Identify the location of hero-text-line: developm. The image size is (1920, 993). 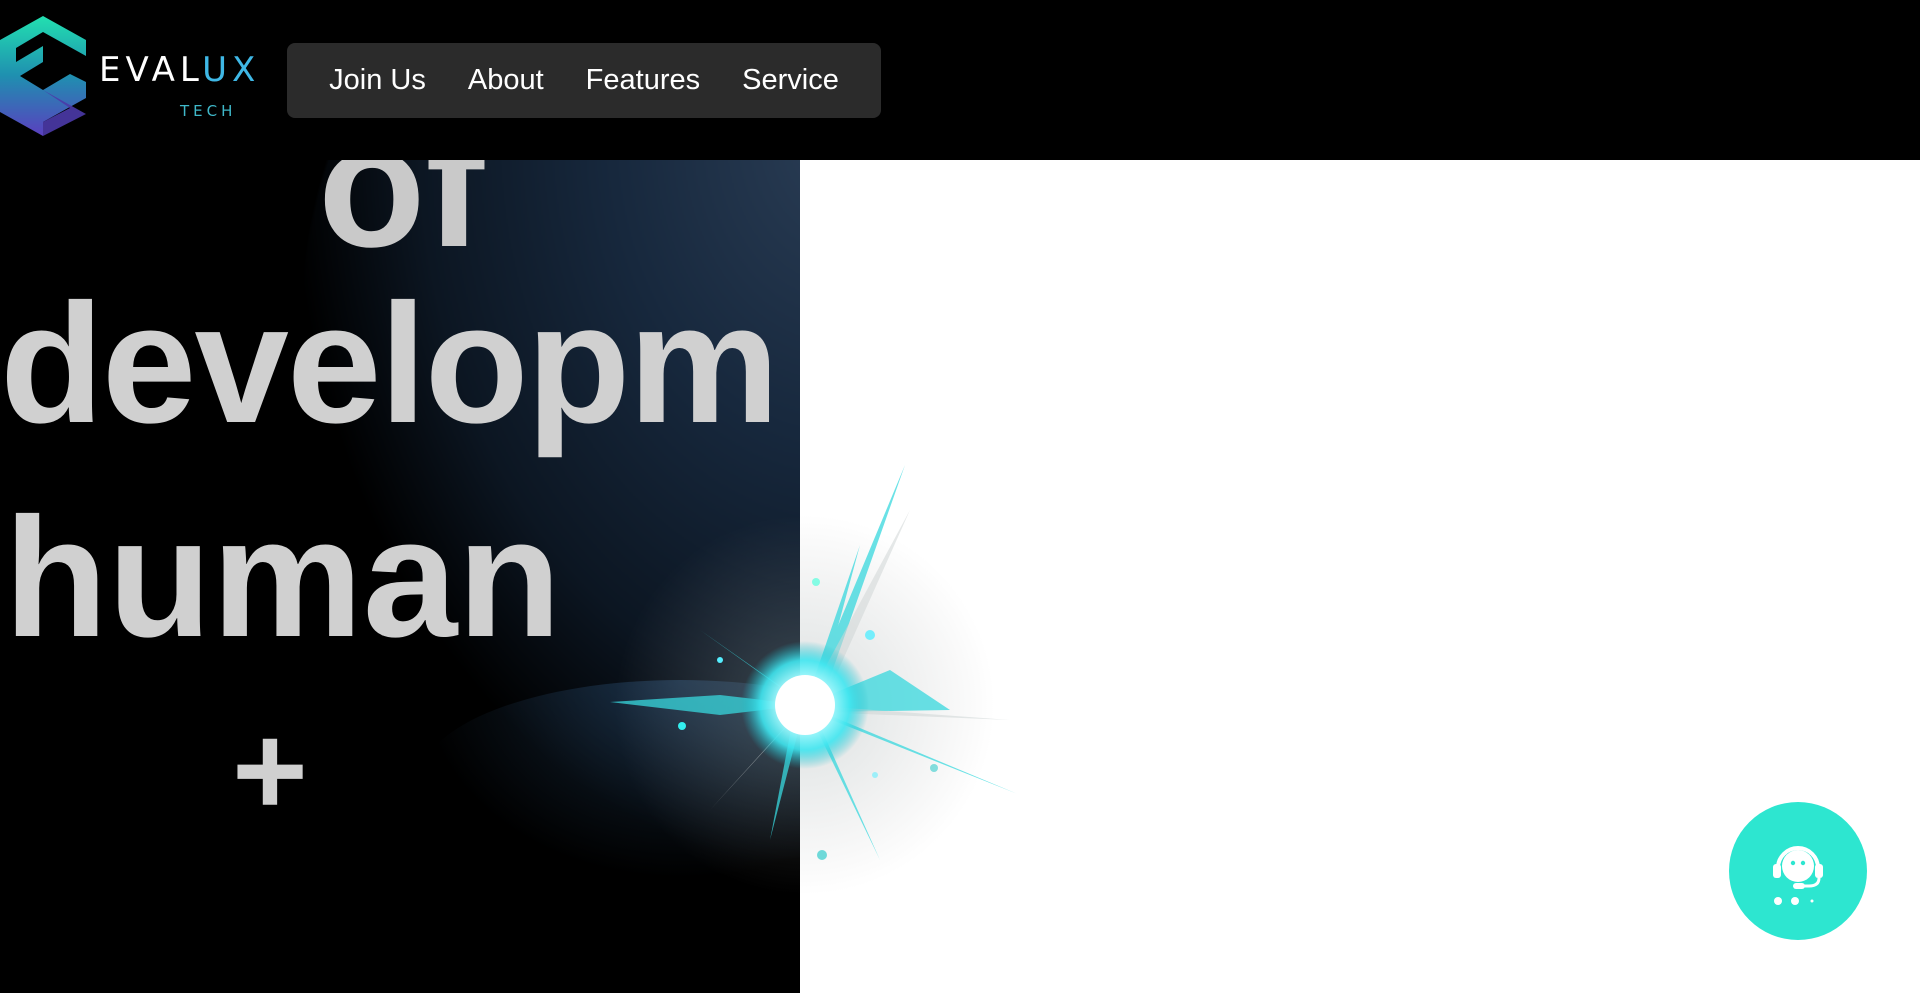
(390, 364).